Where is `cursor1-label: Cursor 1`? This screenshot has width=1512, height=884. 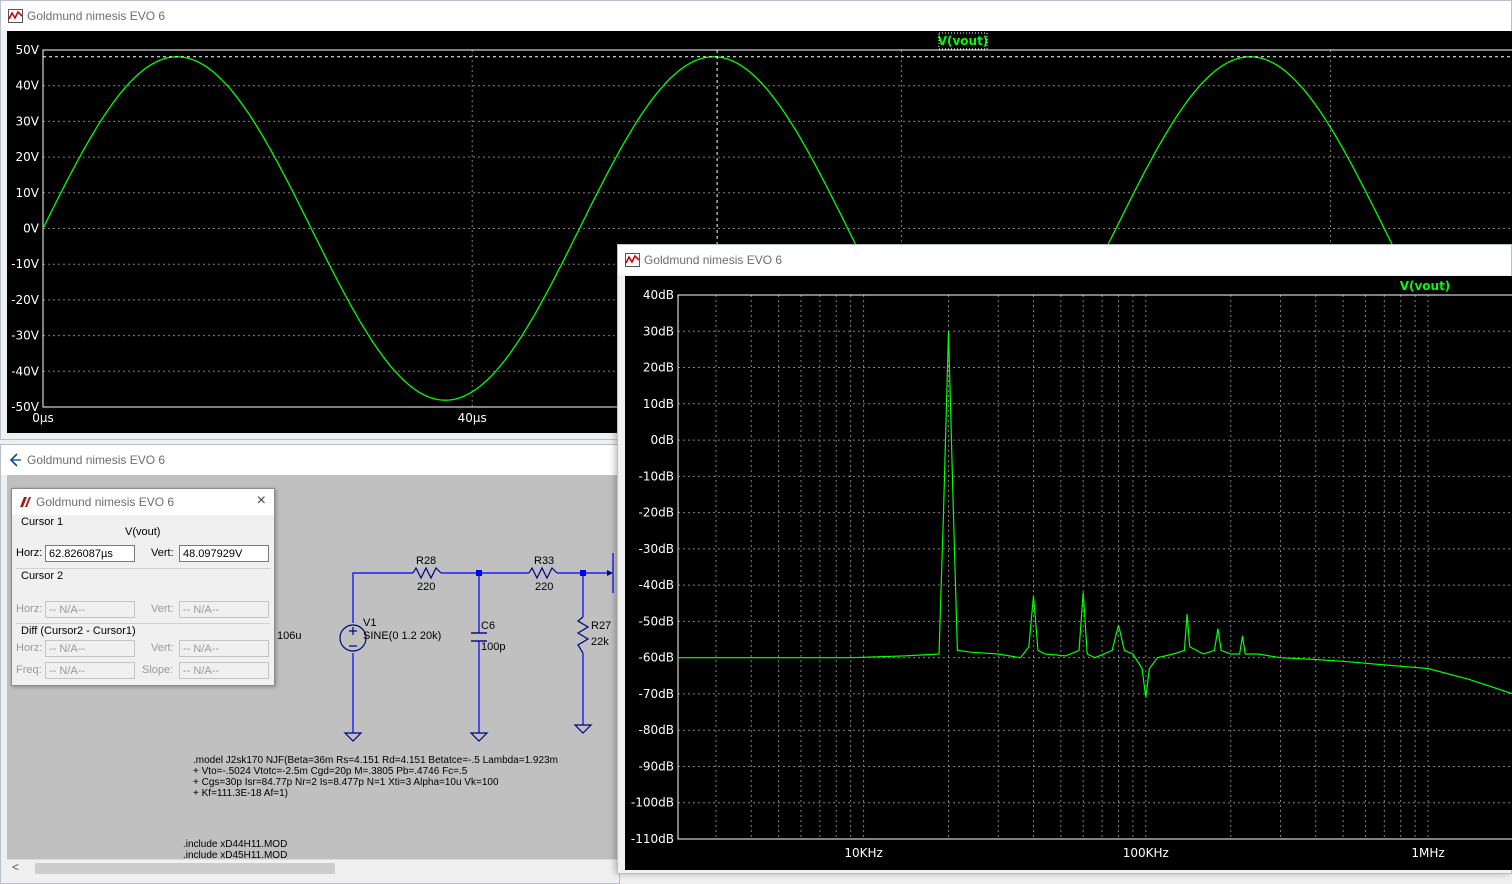 cursor1-label: Cursor 1 is located at coordinates (42, 522).